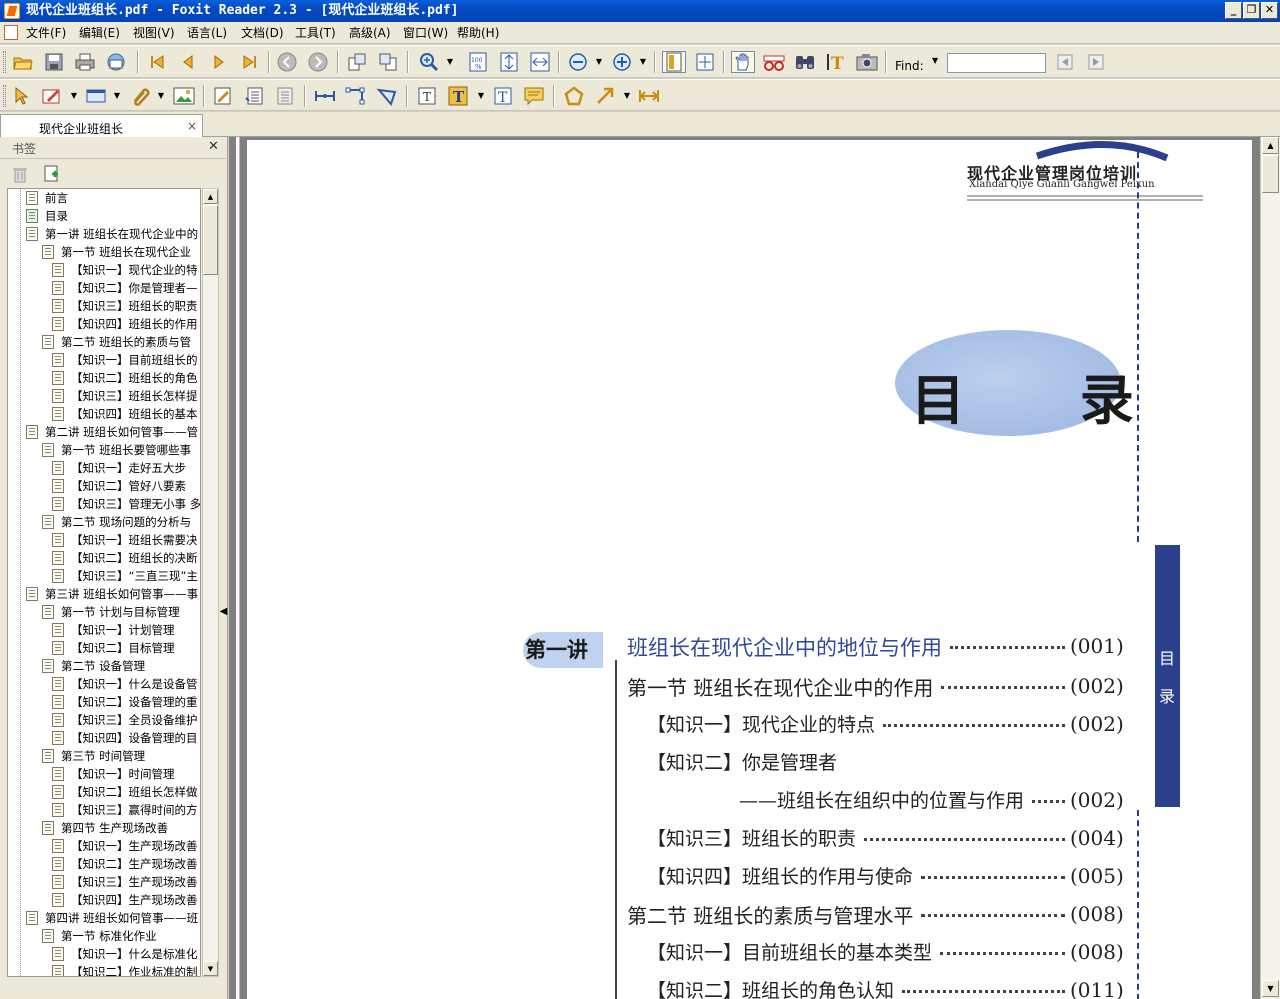  What do you see at coordinates (1270, 174) in the screenshot?
I see `doc-scroll-thumb` at bounding box center [1270, 174].